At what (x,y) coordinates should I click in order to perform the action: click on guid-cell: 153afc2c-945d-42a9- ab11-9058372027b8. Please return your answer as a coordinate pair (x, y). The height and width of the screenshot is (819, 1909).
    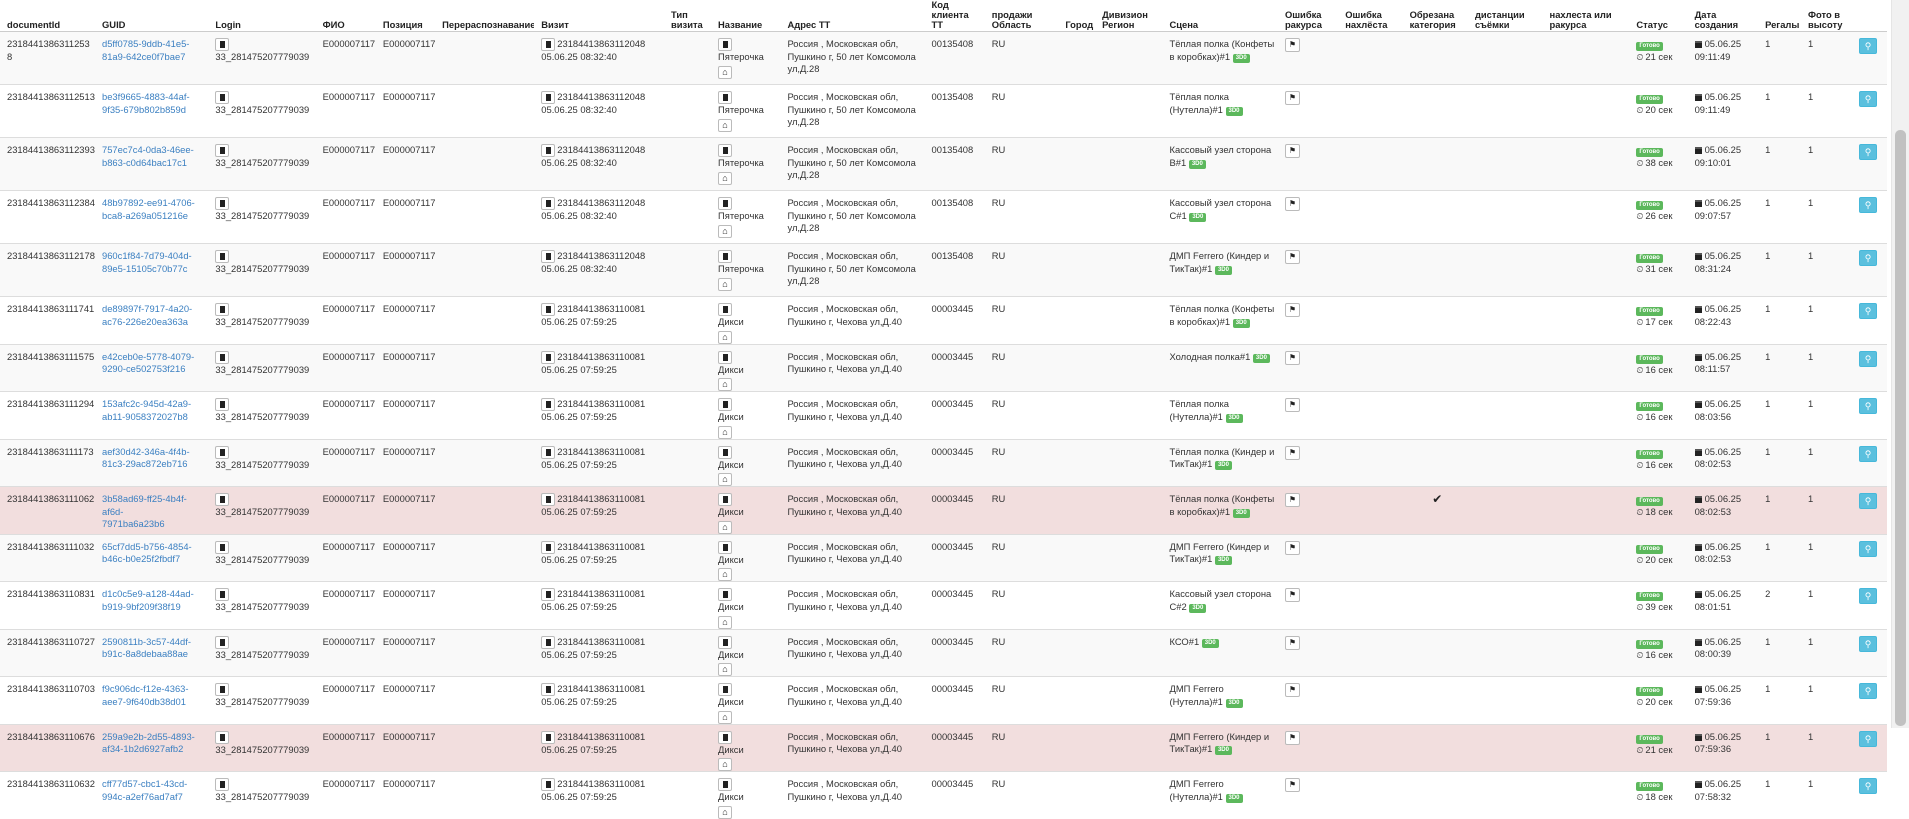
    Looking at the image, I should click on (151, 416).